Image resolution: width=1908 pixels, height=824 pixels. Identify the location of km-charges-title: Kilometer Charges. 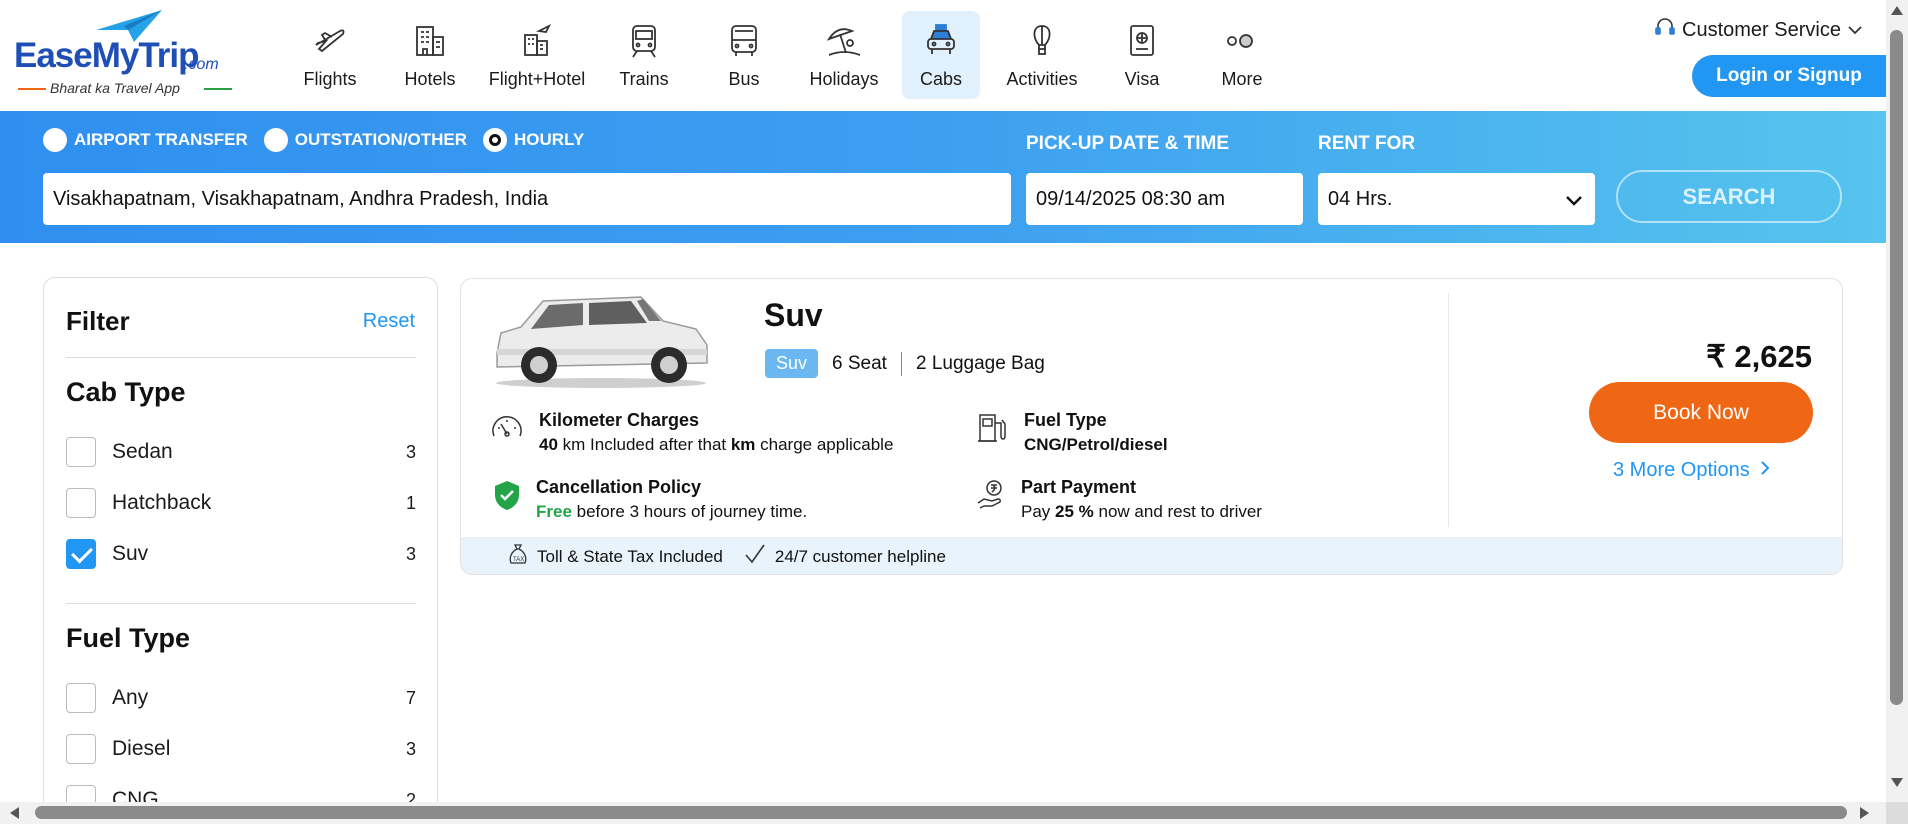
(619, 420).